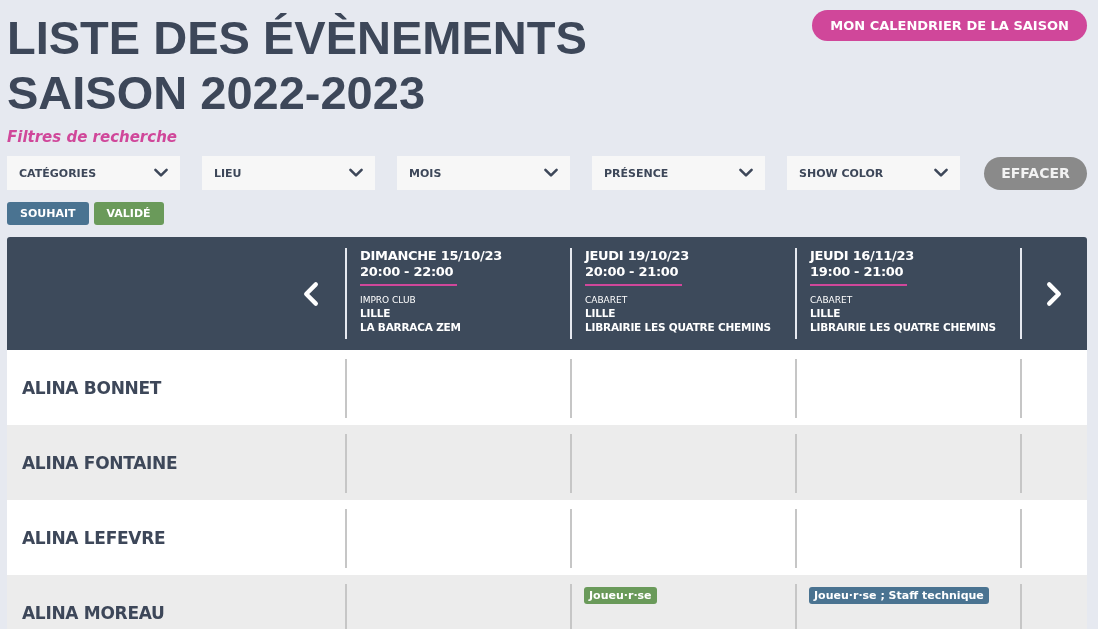  I want to click on person-name: ALINA MOREAU, so click(93, 612).